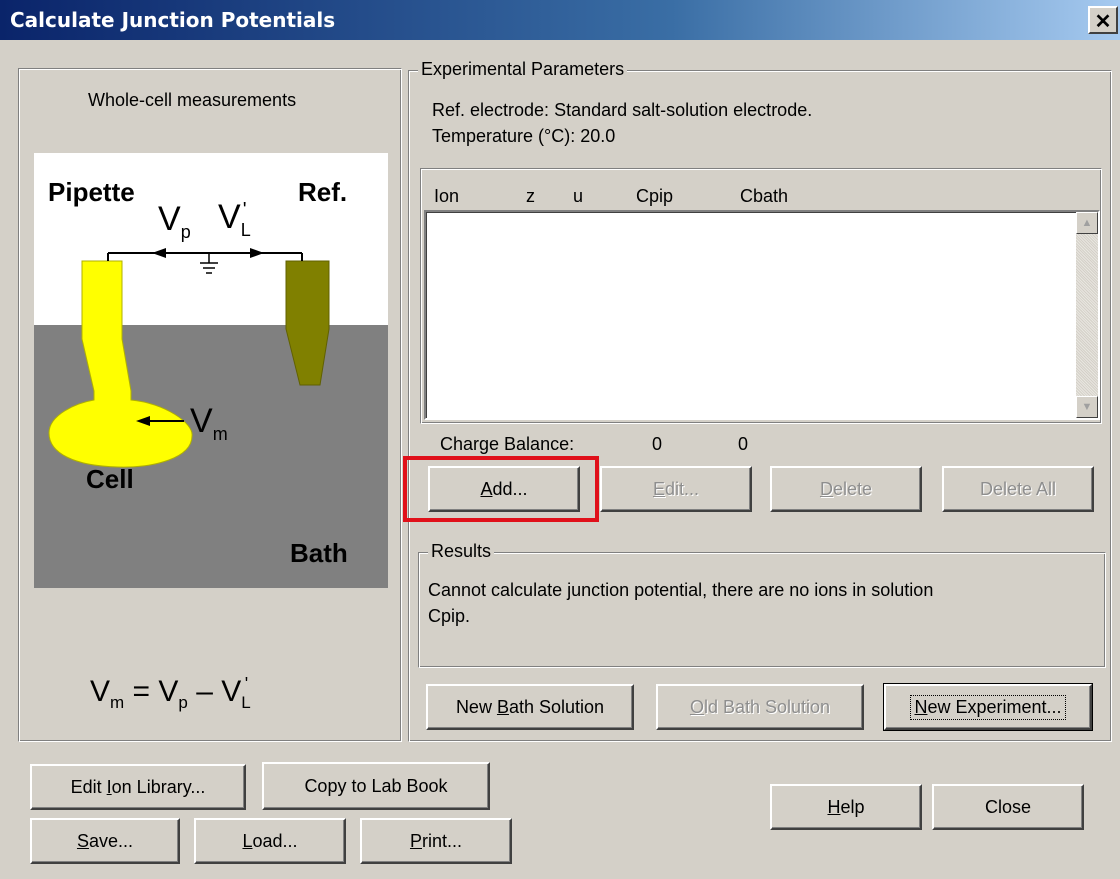 The height and width of the screenshot is (879, 1120). What do you see at coordinates (764, 196) in the screenshot?
I see `col-cbath: Cbath` at bounding box center [764, 196].